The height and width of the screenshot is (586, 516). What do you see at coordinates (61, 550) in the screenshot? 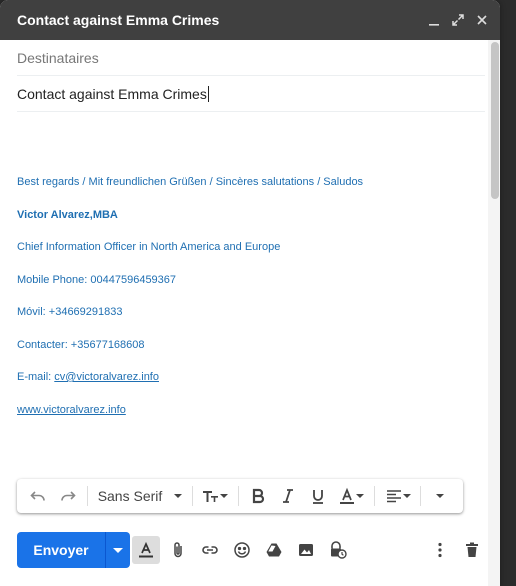
I see `send-button: Envoyer` at bounding box center [61, 550].